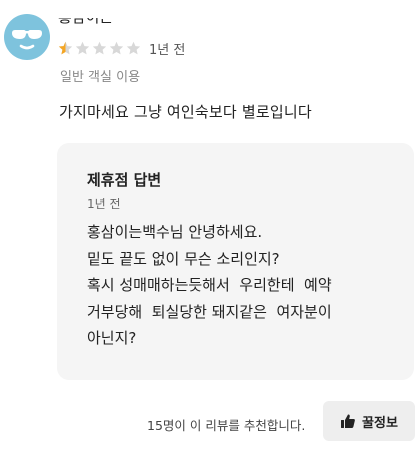 The image size is (420, 458). What do you see at coordinates (185, 112) in the screenshot?
I see `review-text: 가지마세요 그냥 여인숙보다 별로입니다` at bounding box center [185, 112].